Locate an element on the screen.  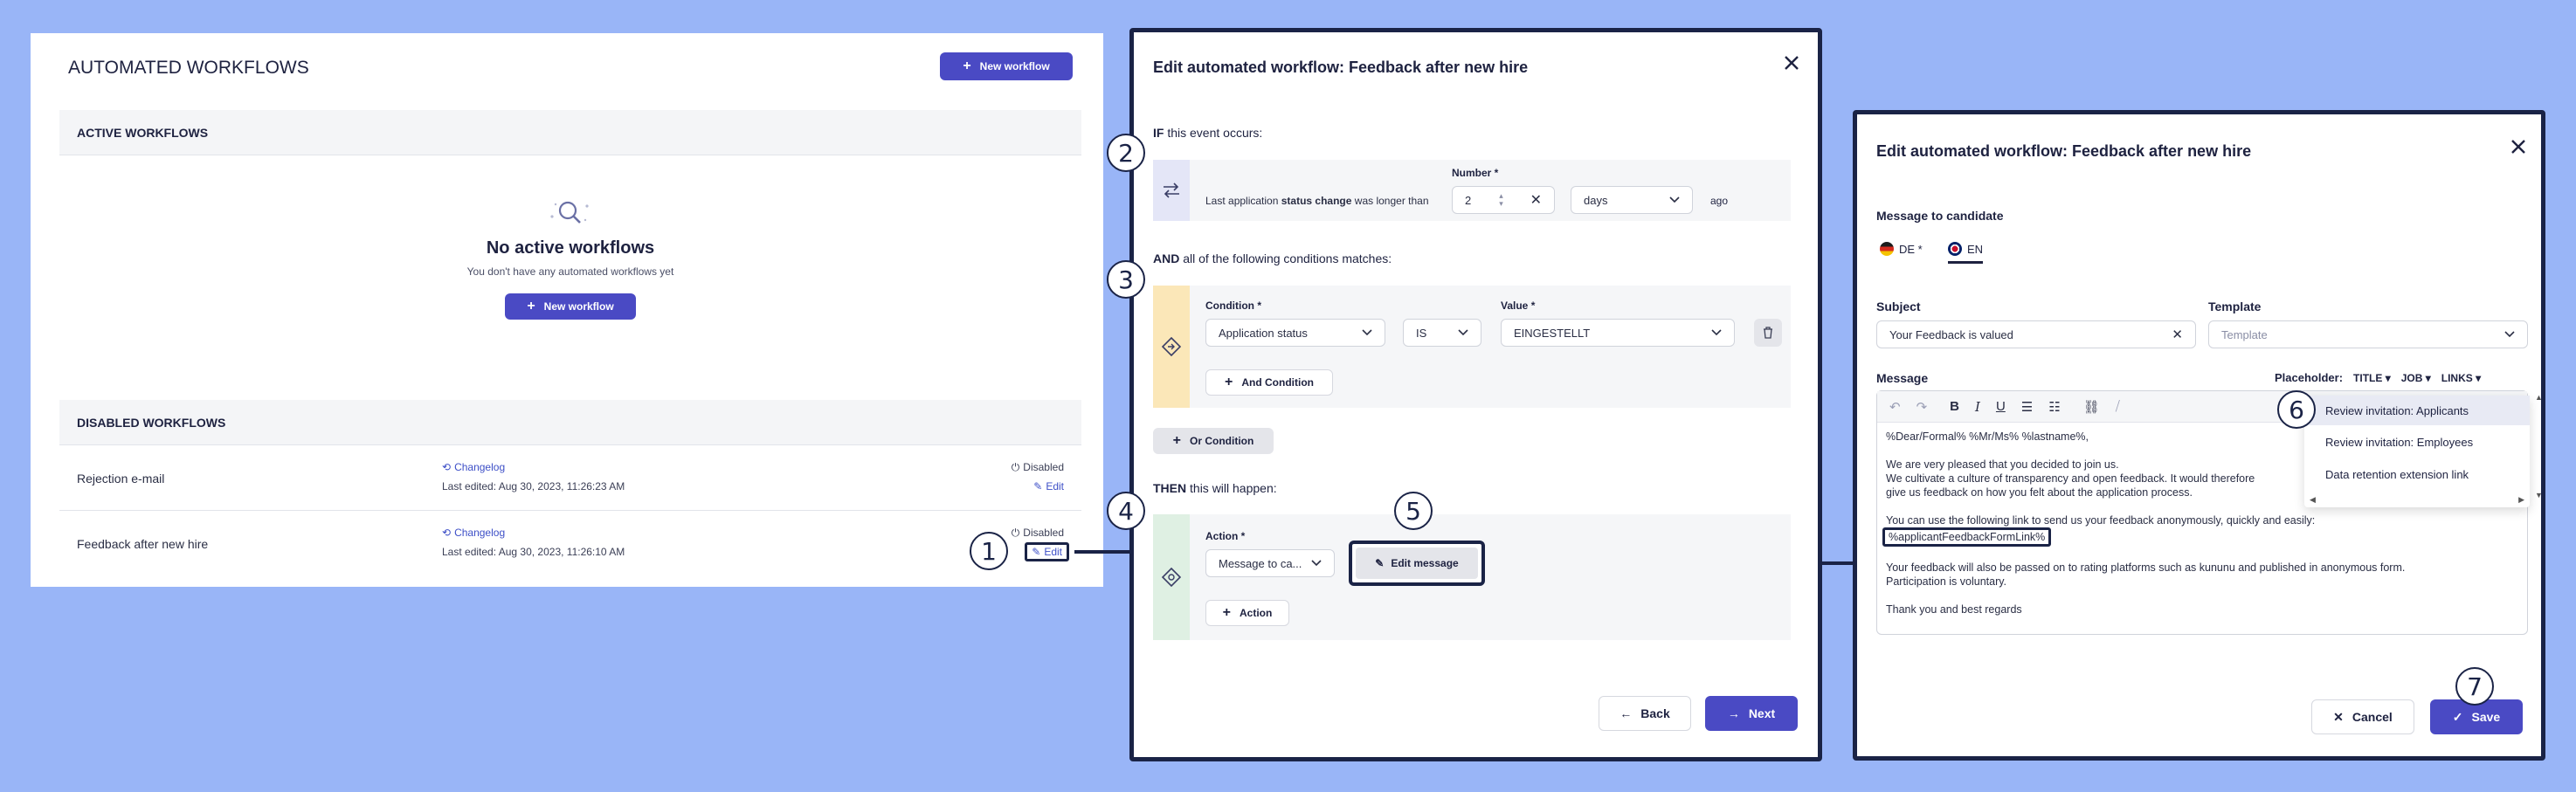
step-callout-7: 7 is located at coordinates (2474, 686).